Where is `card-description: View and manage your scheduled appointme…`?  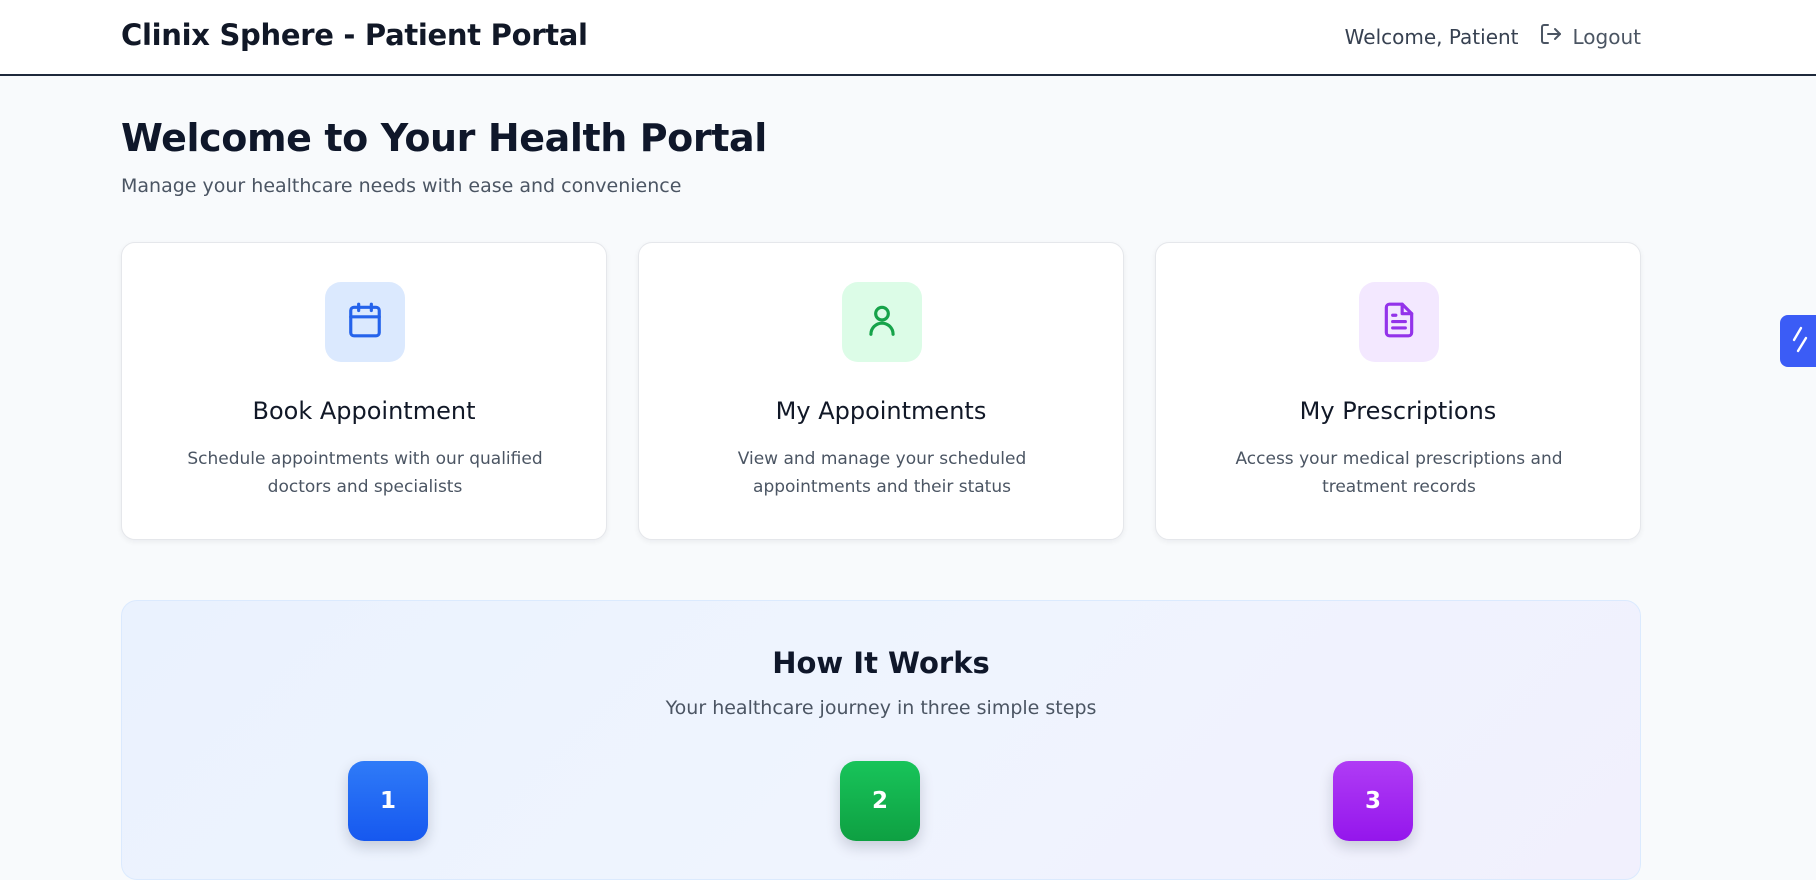 card-description: View and manage your scheduled appointme… is located at coordinates (882, 473).